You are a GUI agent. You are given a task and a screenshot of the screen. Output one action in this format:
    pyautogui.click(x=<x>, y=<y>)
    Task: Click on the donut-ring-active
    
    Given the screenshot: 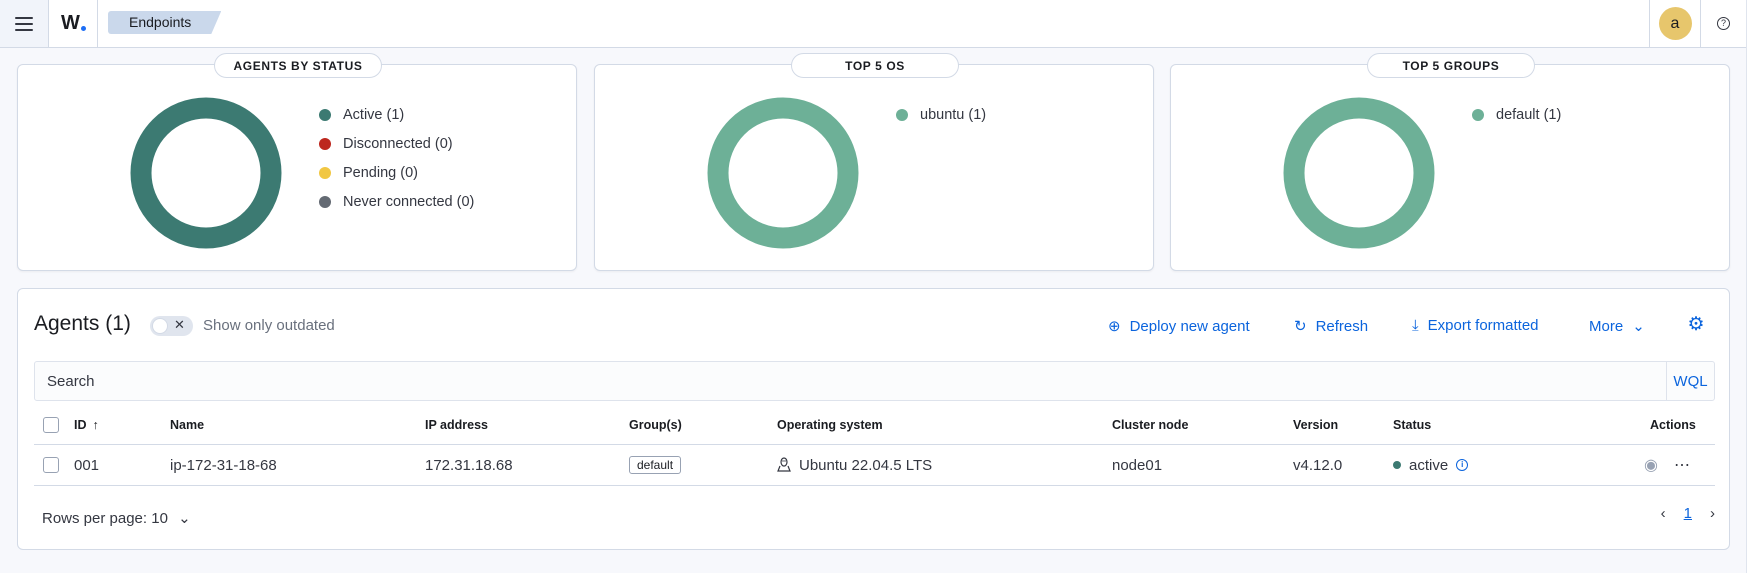 What is the action you would take?
    pyautogui.click(x=206, y=173)
    